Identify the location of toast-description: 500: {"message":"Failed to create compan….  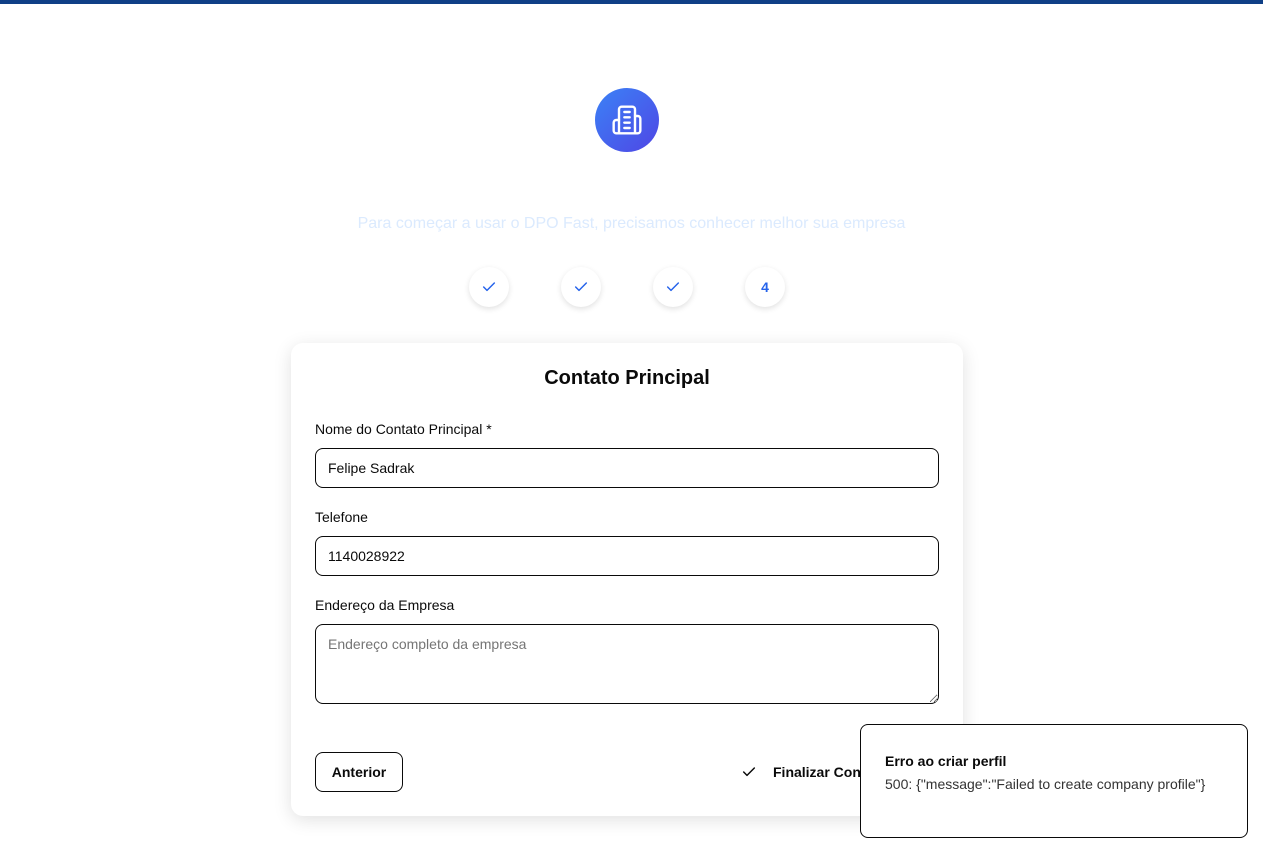
(1045, 784).